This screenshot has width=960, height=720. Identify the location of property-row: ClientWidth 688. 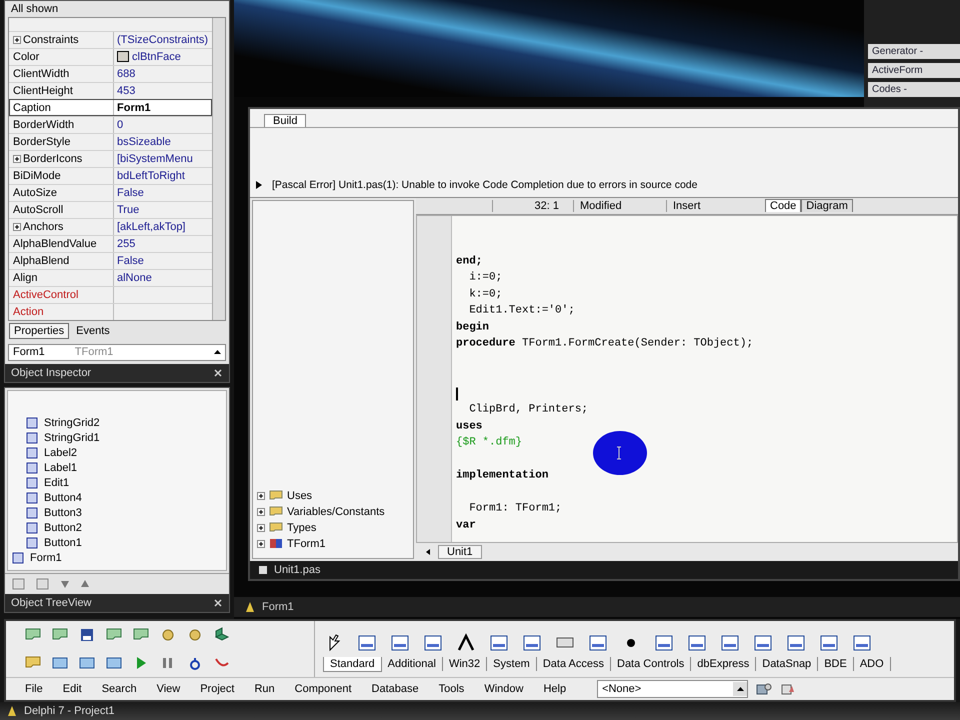
(110, 73).